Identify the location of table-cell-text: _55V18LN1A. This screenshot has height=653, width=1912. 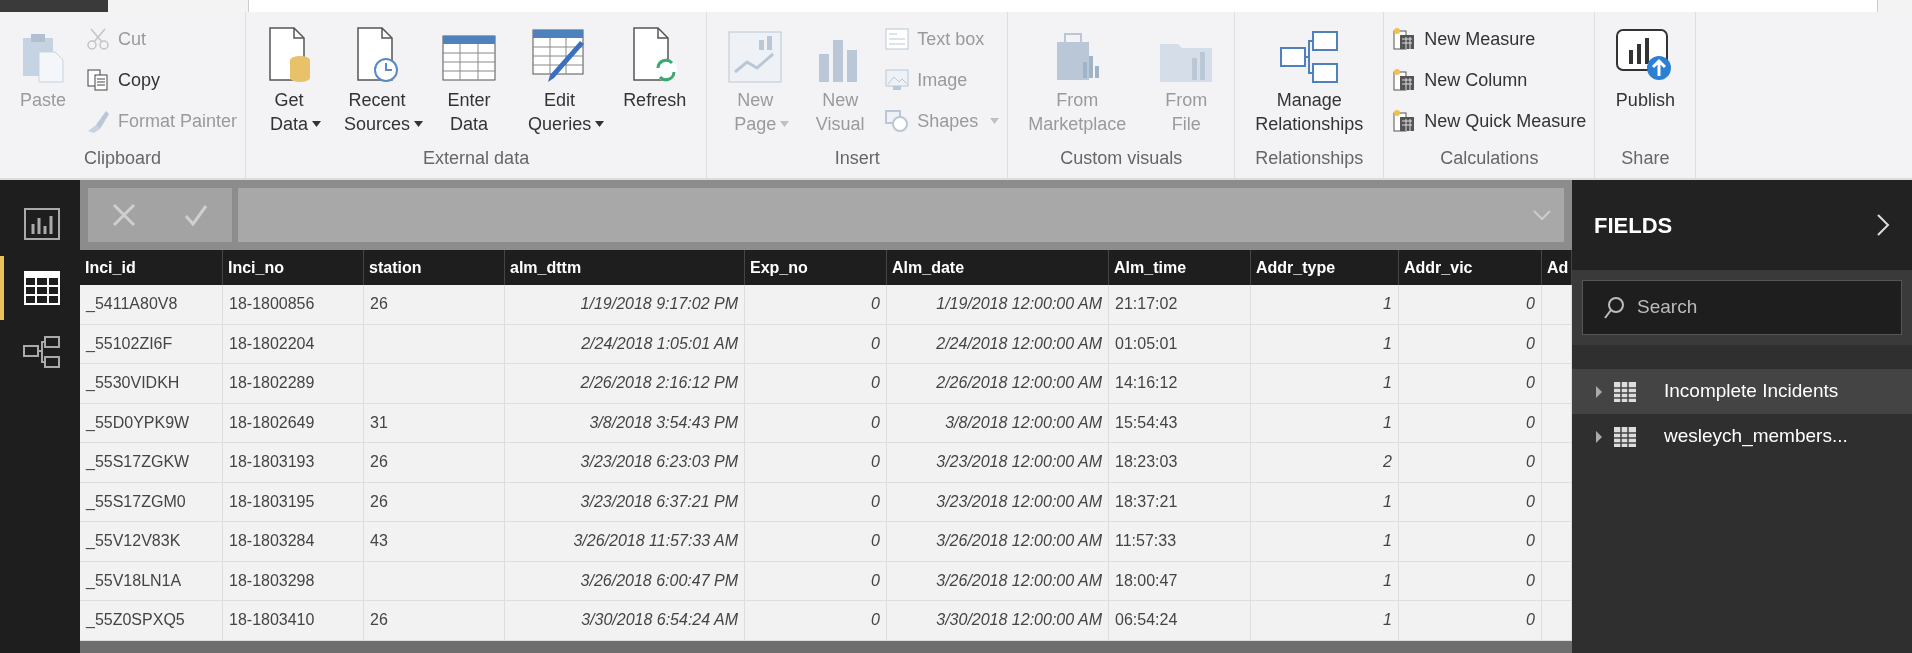
(134, 580).